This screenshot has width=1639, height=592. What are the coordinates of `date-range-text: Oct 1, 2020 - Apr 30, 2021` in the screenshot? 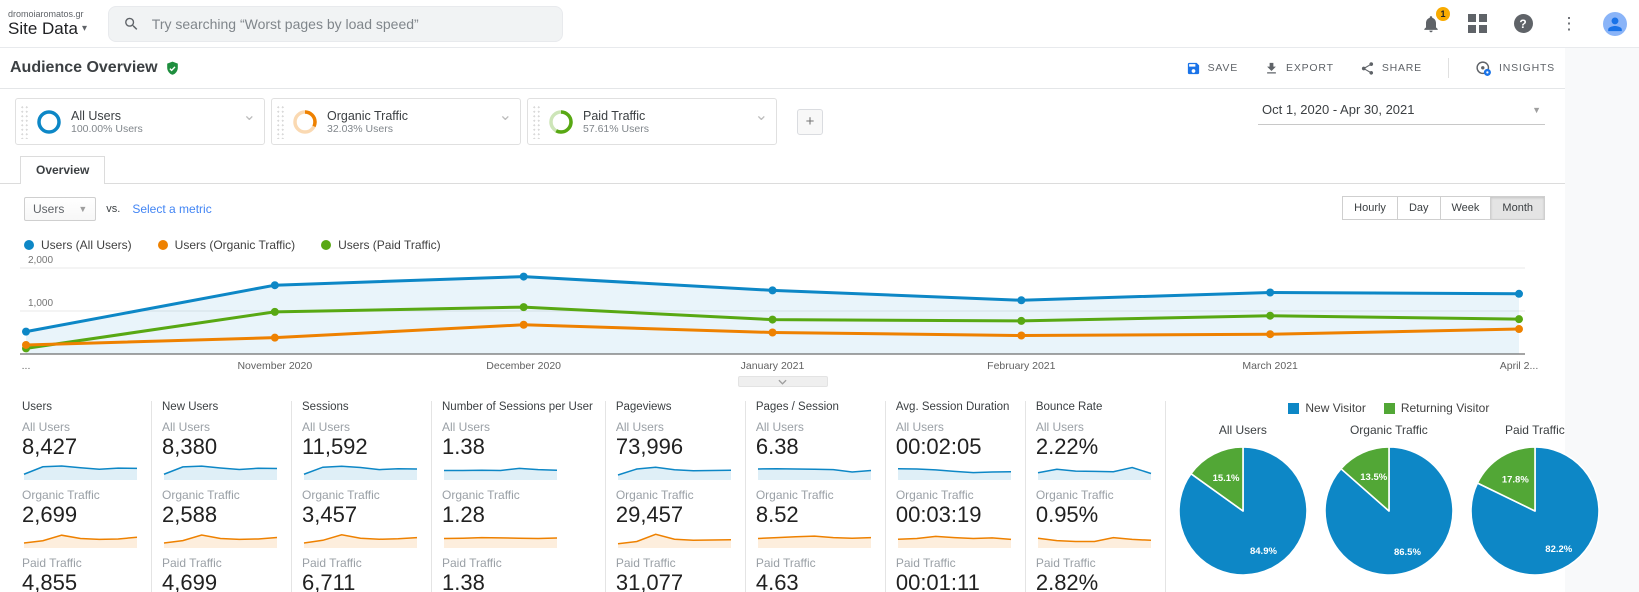 It's located at (1338, 109).